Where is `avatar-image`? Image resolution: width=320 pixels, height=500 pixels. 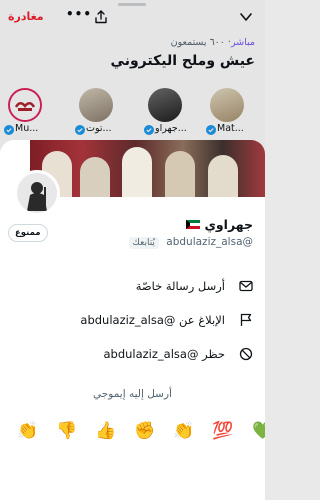
avatar-image is located at coordinates (37, 193).